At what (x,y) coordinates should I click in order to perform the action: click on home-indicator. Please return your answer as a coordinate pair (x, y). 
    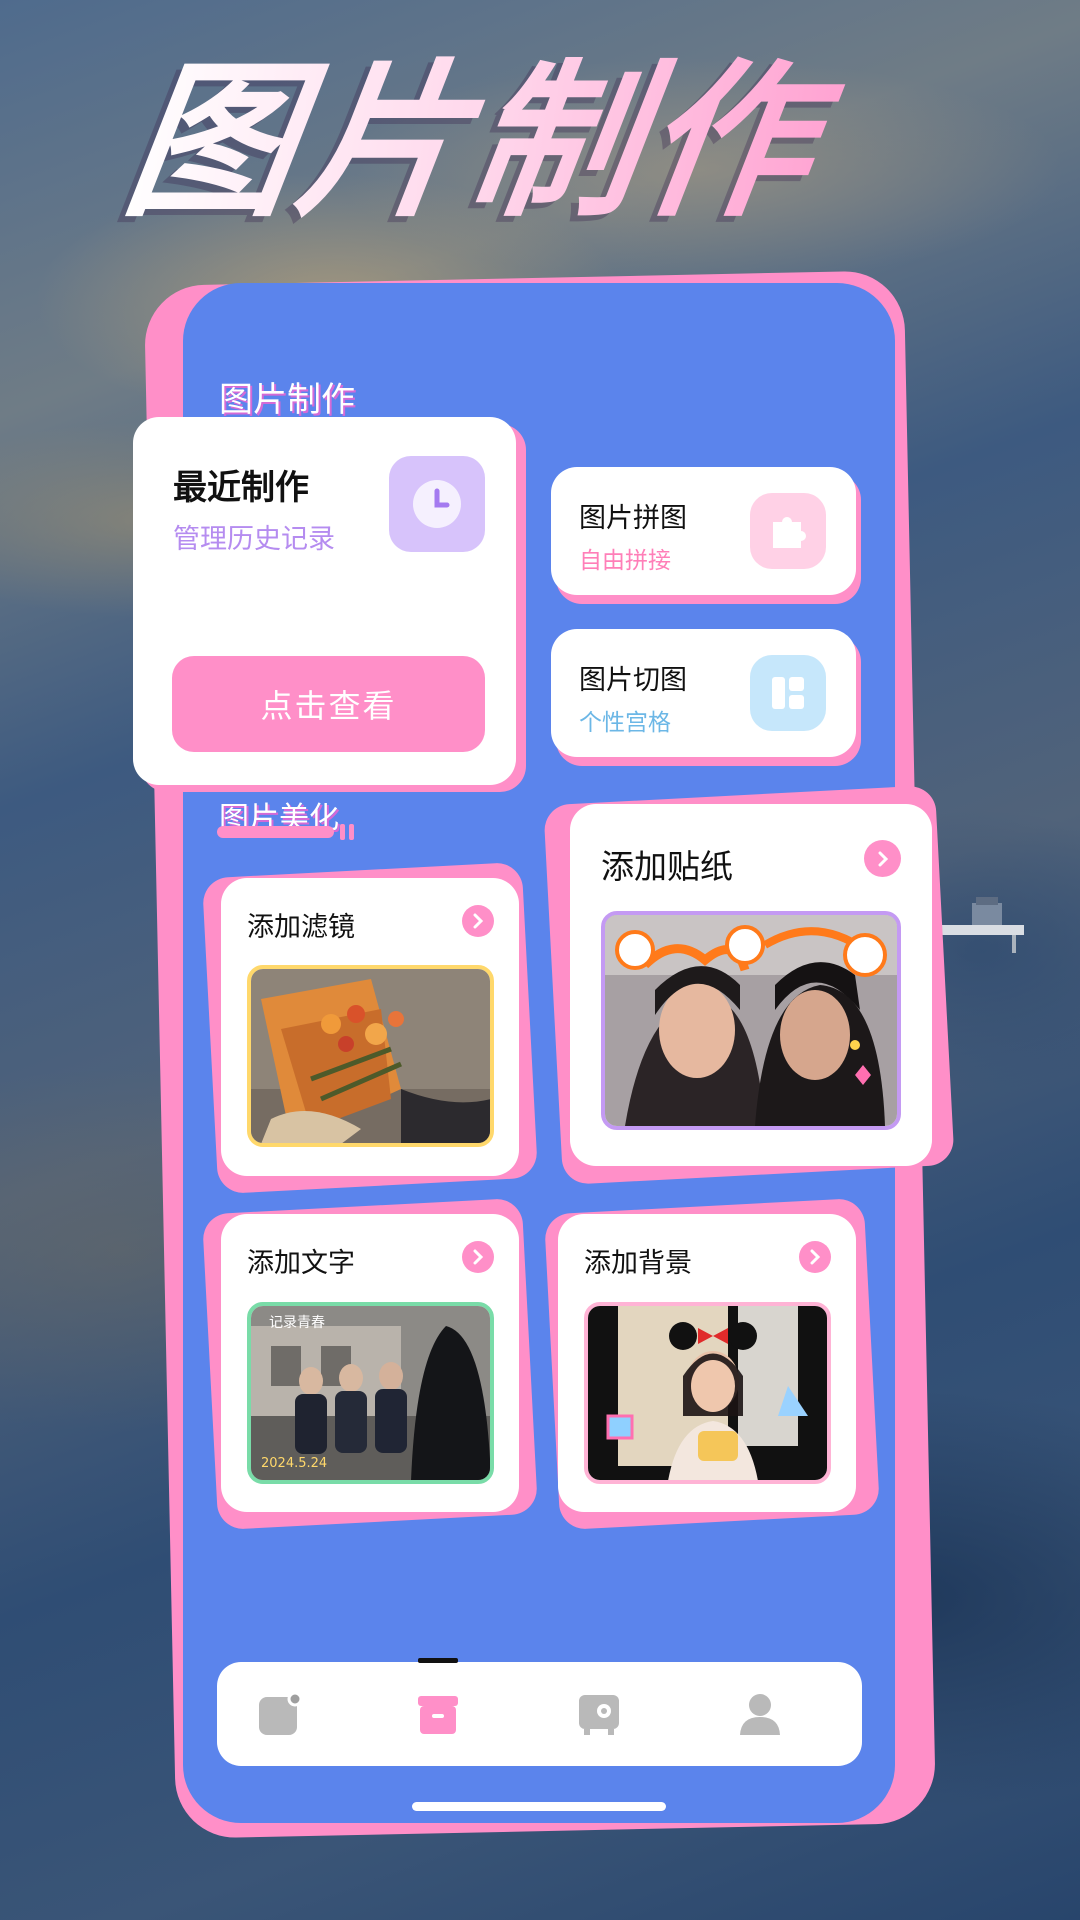
    Looking at the image, I should click on (539, 1806).